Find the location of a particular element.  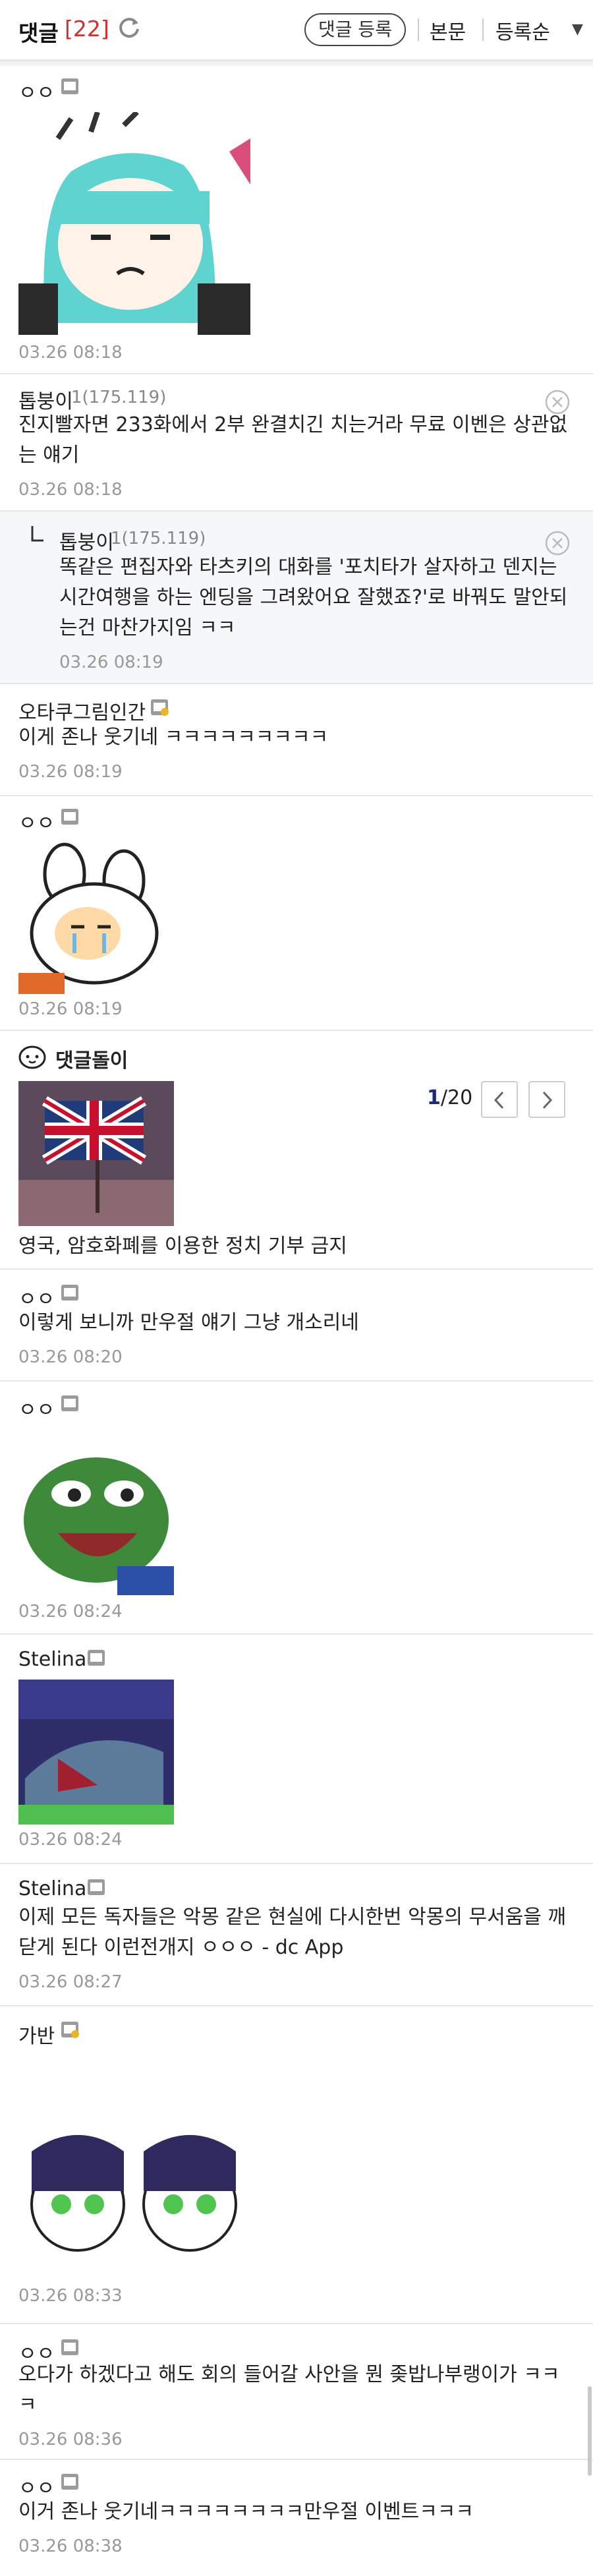

chevron-down-icon: ▼ is located at coordinates (577, 29).